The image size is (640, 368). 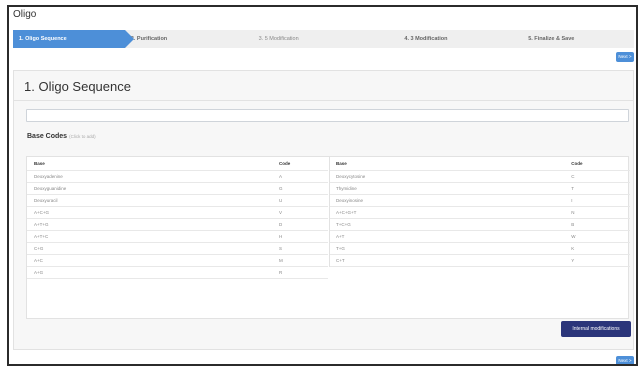 What do you see at coordinates (301, 39) in the screenshot?
I see `wizard-step-5-modification: 3. 5 Modification` at bounding box center [301, 39].